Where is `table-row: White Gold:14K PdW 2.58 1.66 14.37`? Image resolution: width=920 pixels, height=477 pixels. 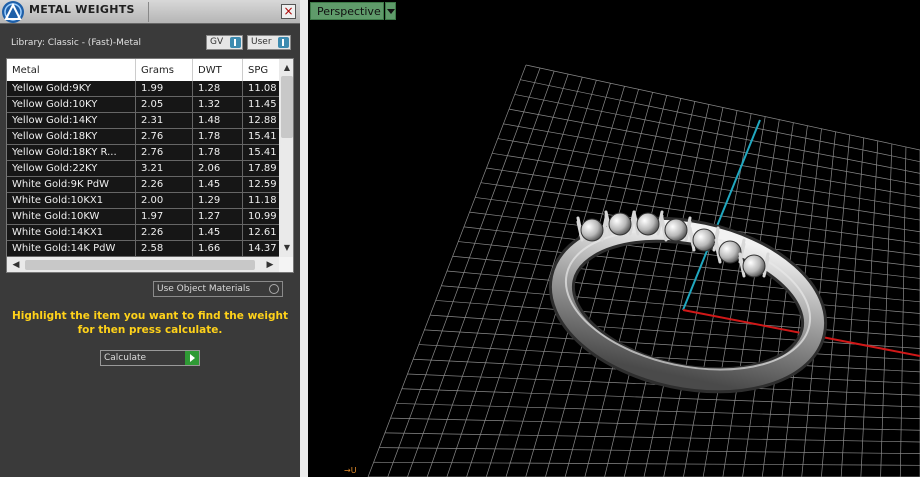 table-row: White Gold:14K PdW 2.58 1.66 14.37 is located at coordinates (143, 249).